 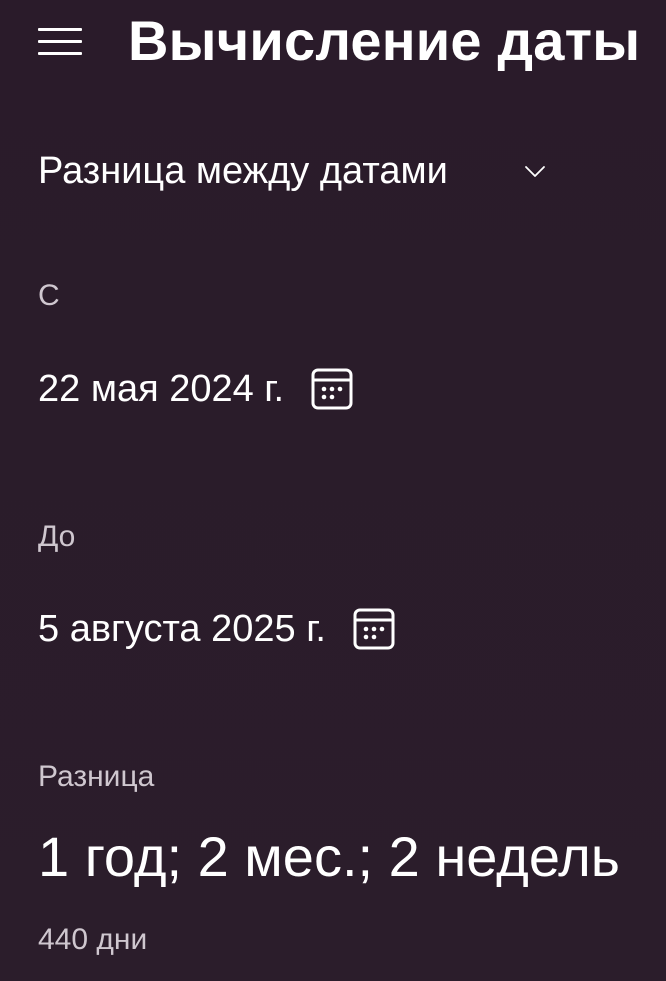 What do you see at coordinates (96, 776) in the screenshot?
I see `difference-label: Разница` at bounding box center [96, 776].